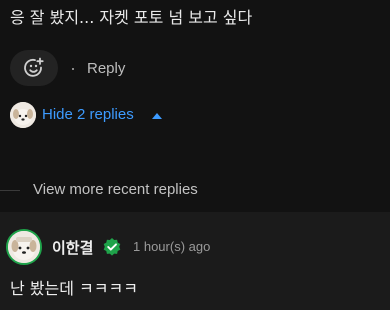 The image size is (390, 310). Describe the element at coordinates (172, 246) in the screenshot. I see `reply-timestamp: 1 hour(s) ago` at that location.